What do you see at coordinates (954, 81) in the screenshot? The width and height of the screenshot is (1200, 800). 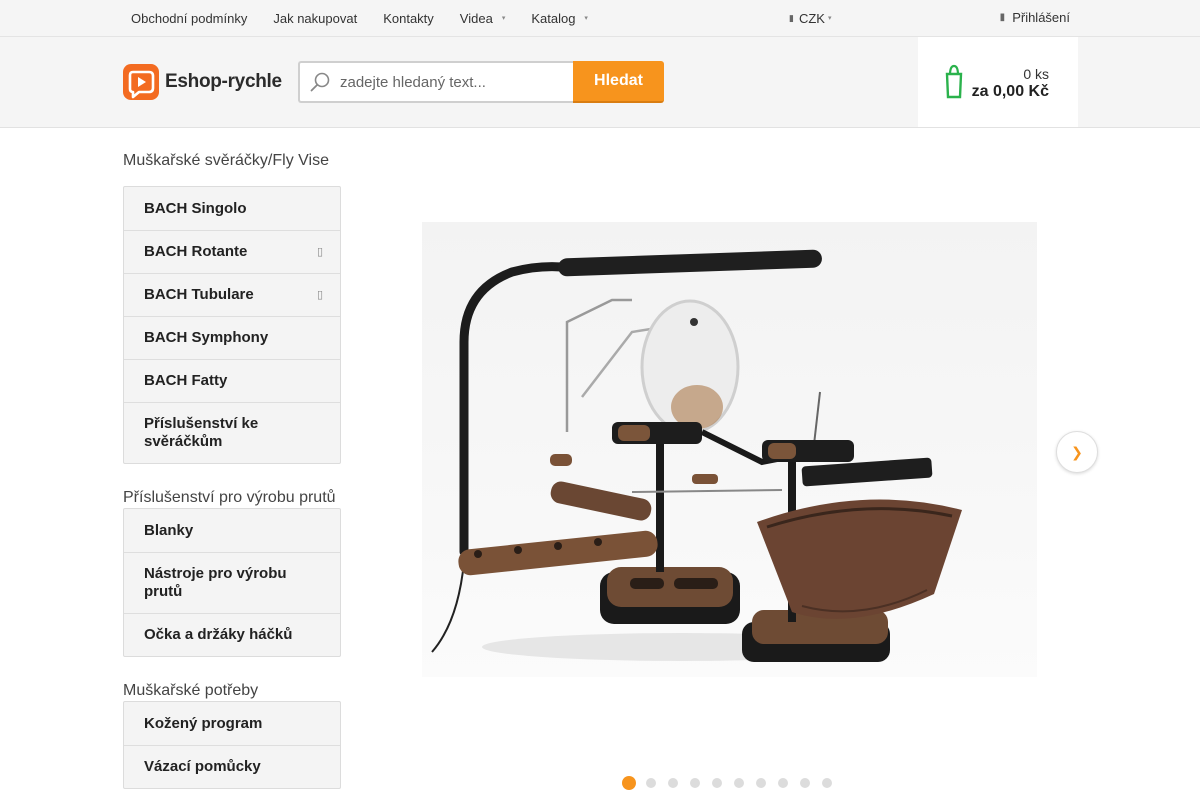 I see `cart-bag-icon` at bounding box center [954, 81].